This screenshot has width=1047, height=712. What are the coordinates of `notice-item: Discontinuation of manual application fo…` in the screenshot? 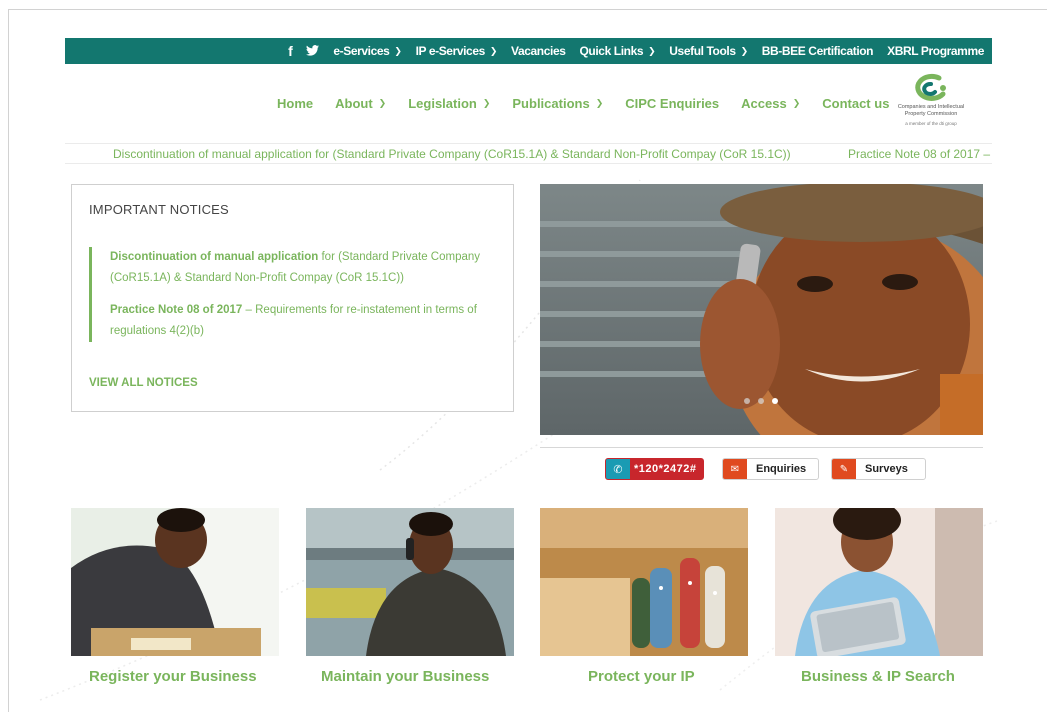 It's located at (304, 268).